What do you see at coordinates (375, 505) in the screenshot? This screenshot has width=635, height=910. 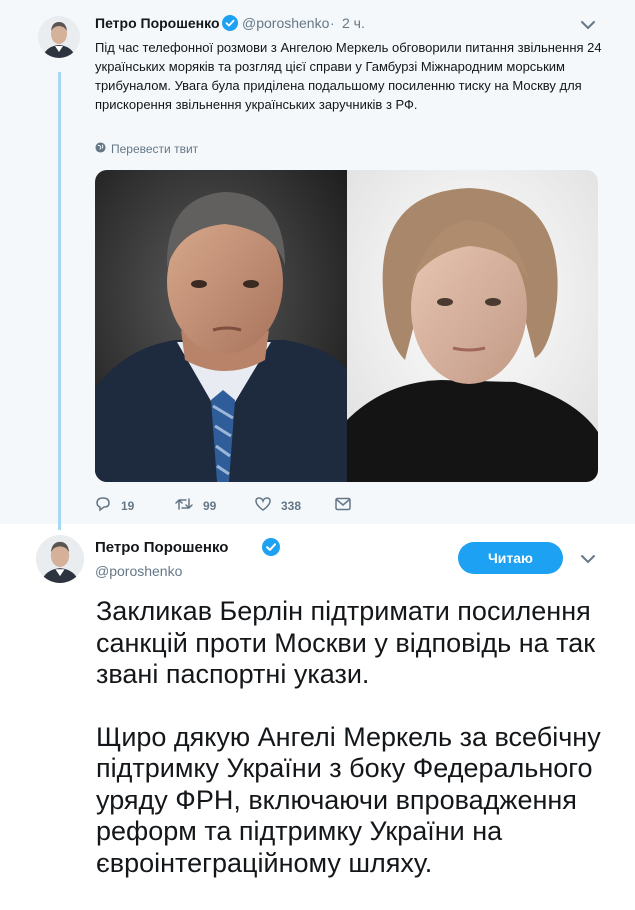 I see `message-button` at bounding box center [375, 505].